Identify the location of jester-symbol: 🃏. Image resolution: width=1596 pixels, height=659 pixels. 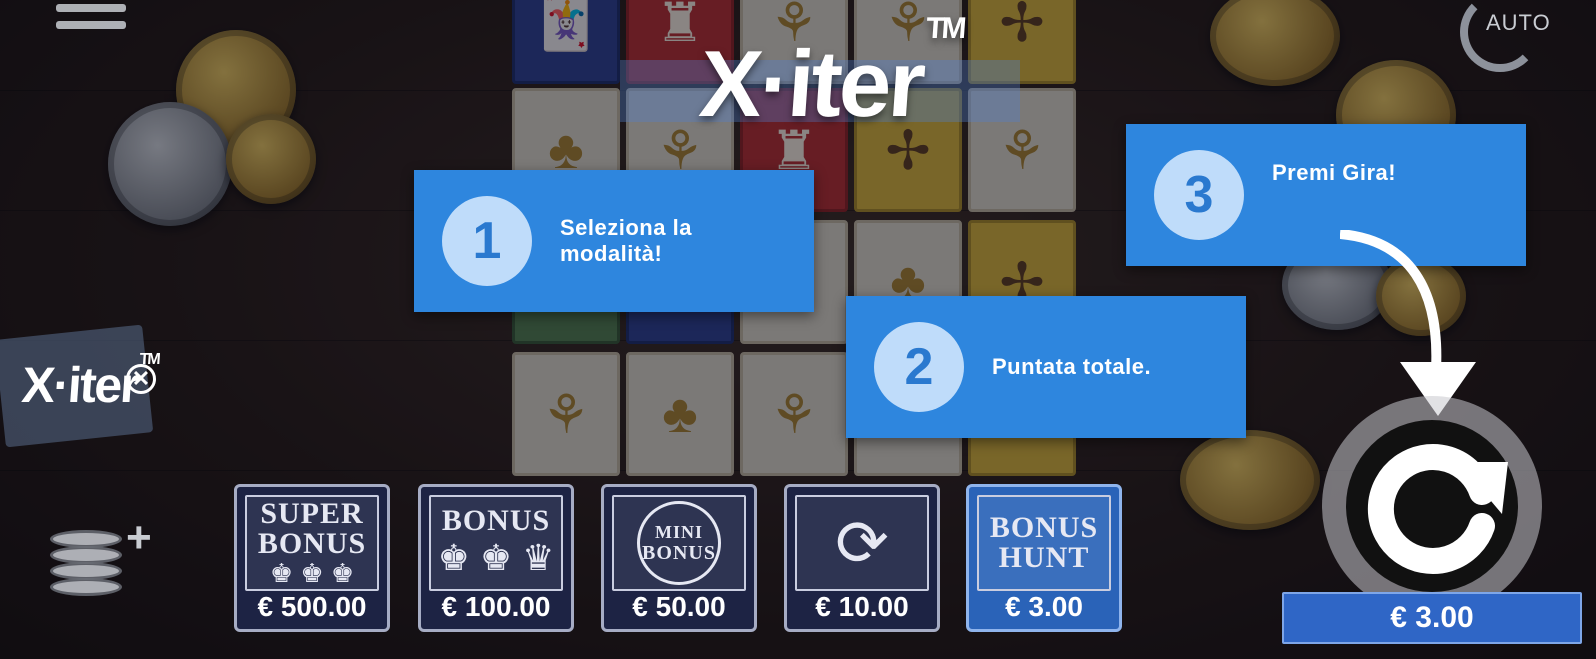
(566, 42).